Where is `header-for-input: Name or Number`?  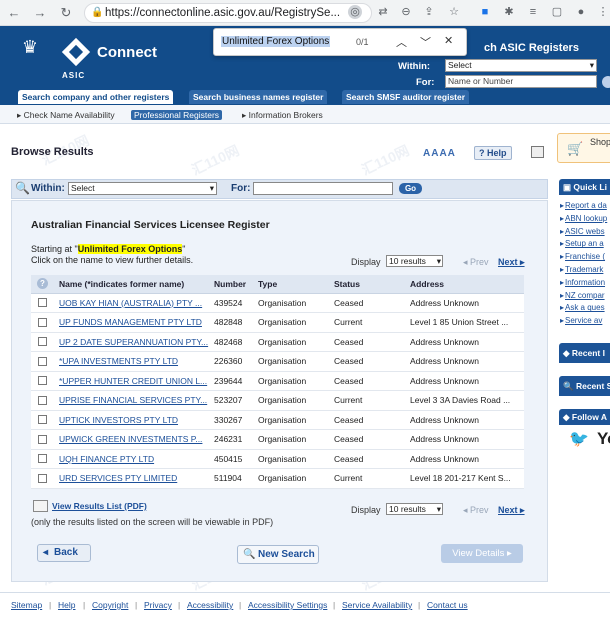 header-for-input: Name or Number is located at coordinates (521, 81).